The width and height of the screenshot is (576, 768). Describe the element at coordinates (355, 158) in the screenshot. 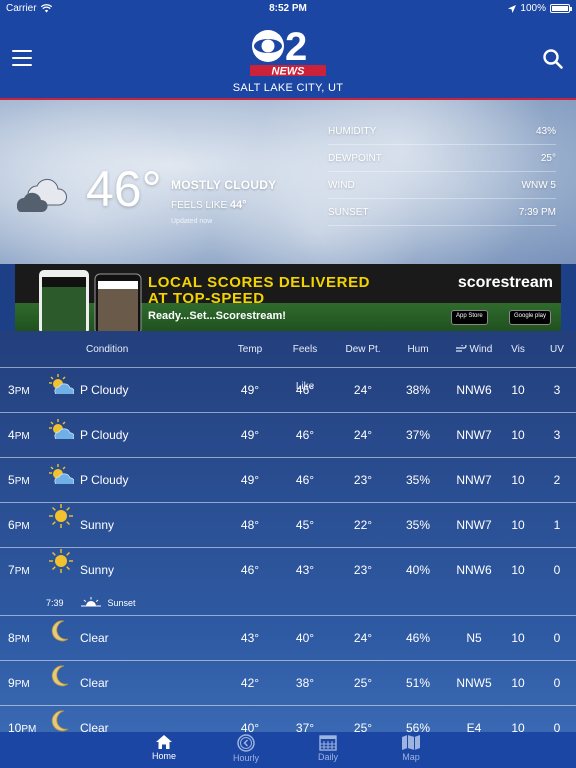

I see `stat-label: DEWPOINT` at that location.